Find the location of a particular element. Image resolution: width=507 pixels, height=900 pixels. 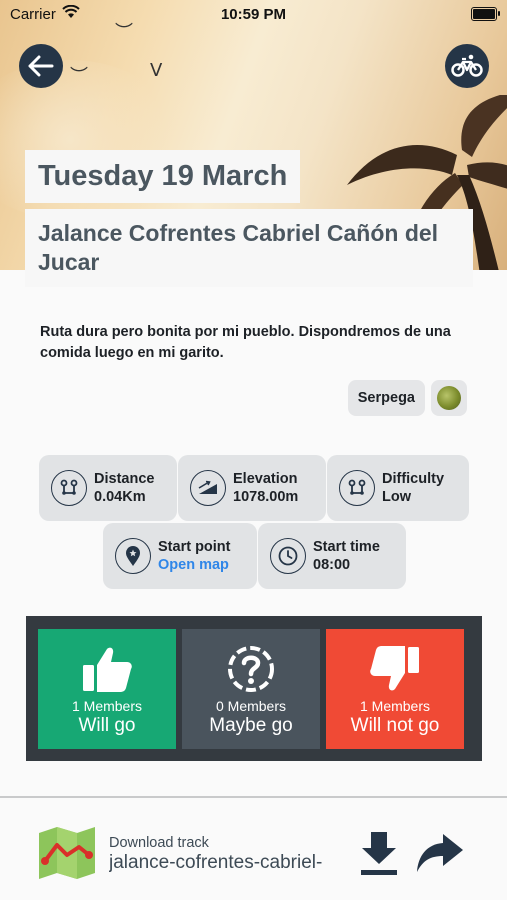

avatar is located at coordinates (449, 398).